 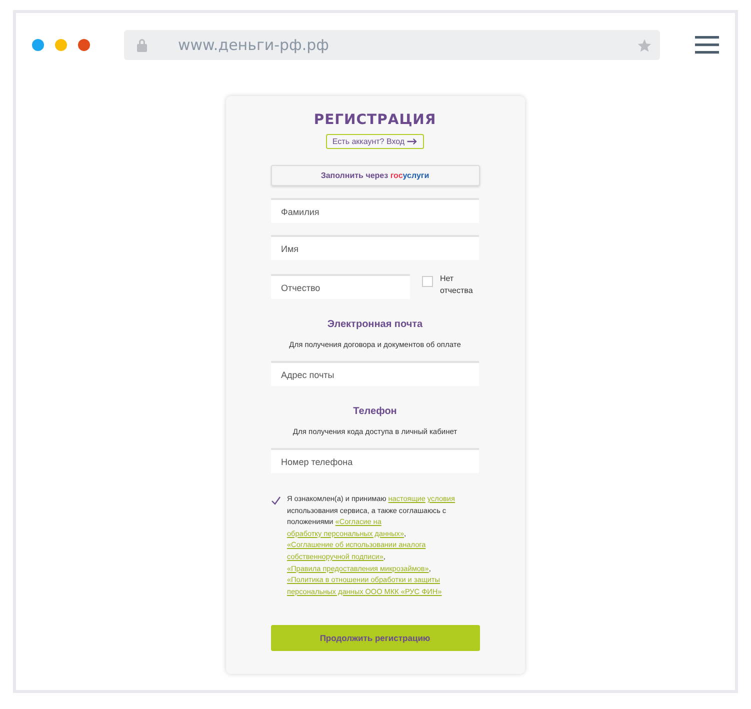 What do you see at coordinates (375, 324) in the screenshot?
I see `section-heading: Электронная почта` at bounding box center [375, 324].